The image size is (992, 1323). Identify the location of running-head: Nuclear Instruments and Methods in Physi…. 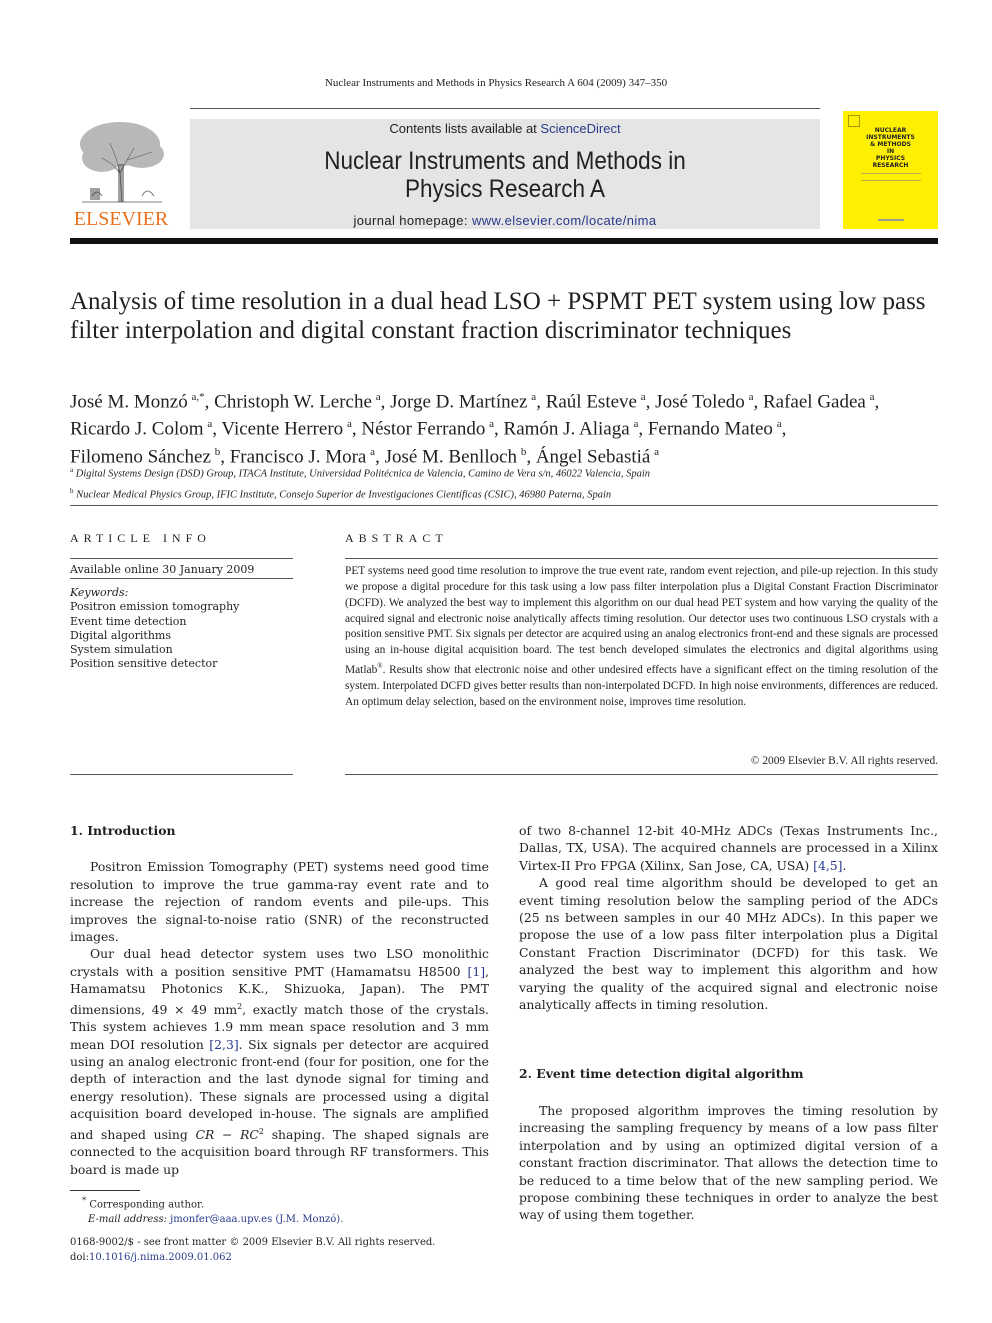
(496, 83).